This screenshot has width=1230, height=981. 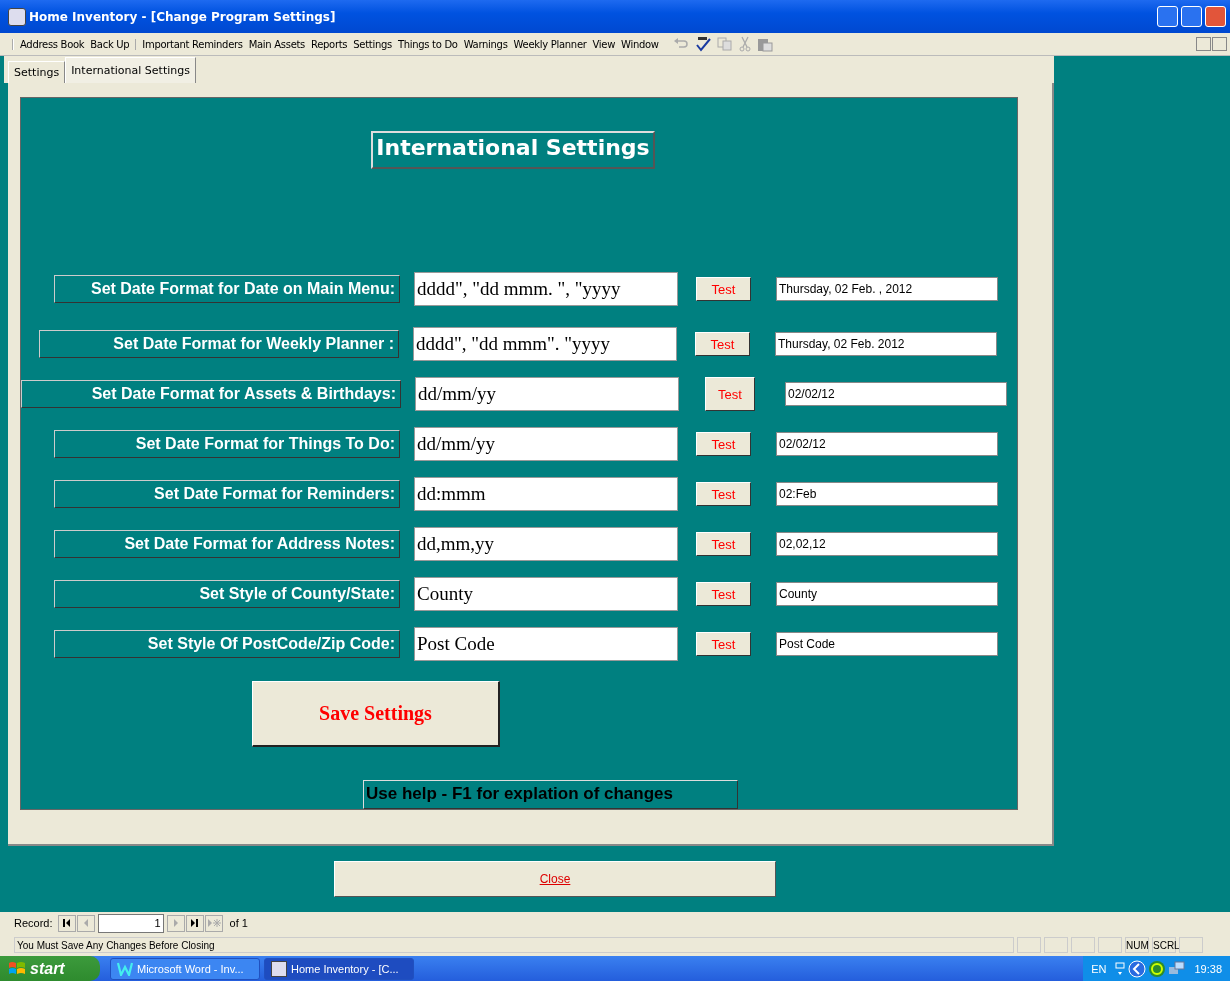 What do you see at coordinates (130, 923) in the screenshot?
I see `record-number-field: 1` at bounding box center [130, 923].